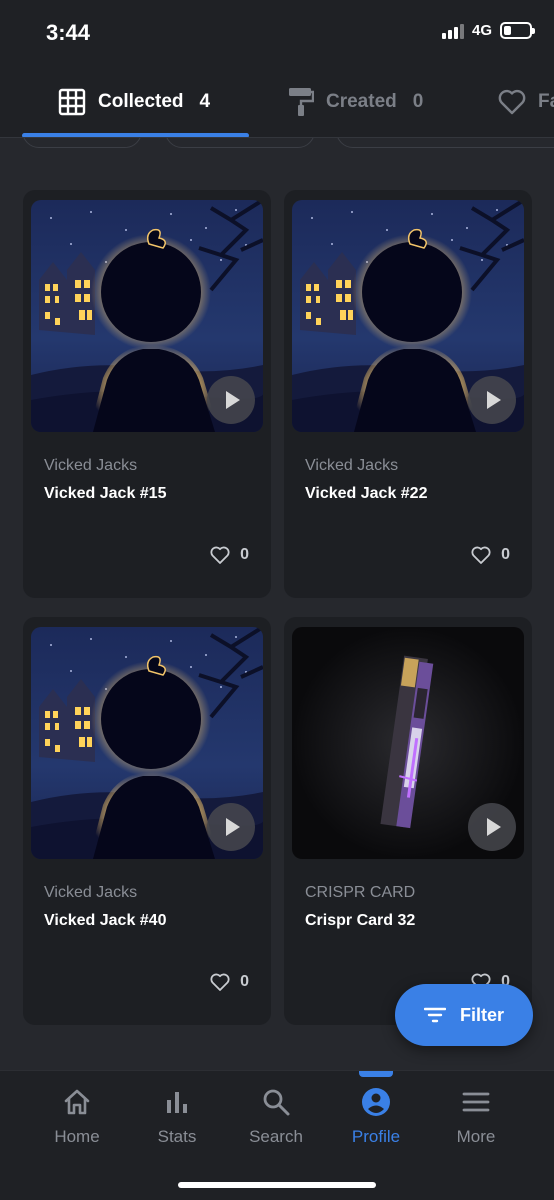 The height and width of the screenshot is (1200, 554). What do you see at coordinates (376, 1122) in the screenshot?
I see `nav-profile: Profile` at bounding box center [376, 1122].